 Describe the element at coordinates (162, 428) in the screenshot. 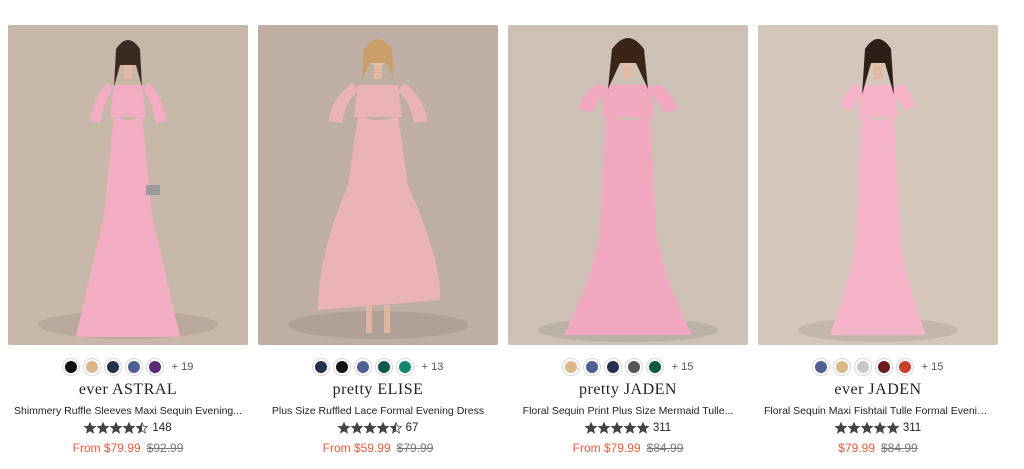

I see `rating-count: 148` at that location.